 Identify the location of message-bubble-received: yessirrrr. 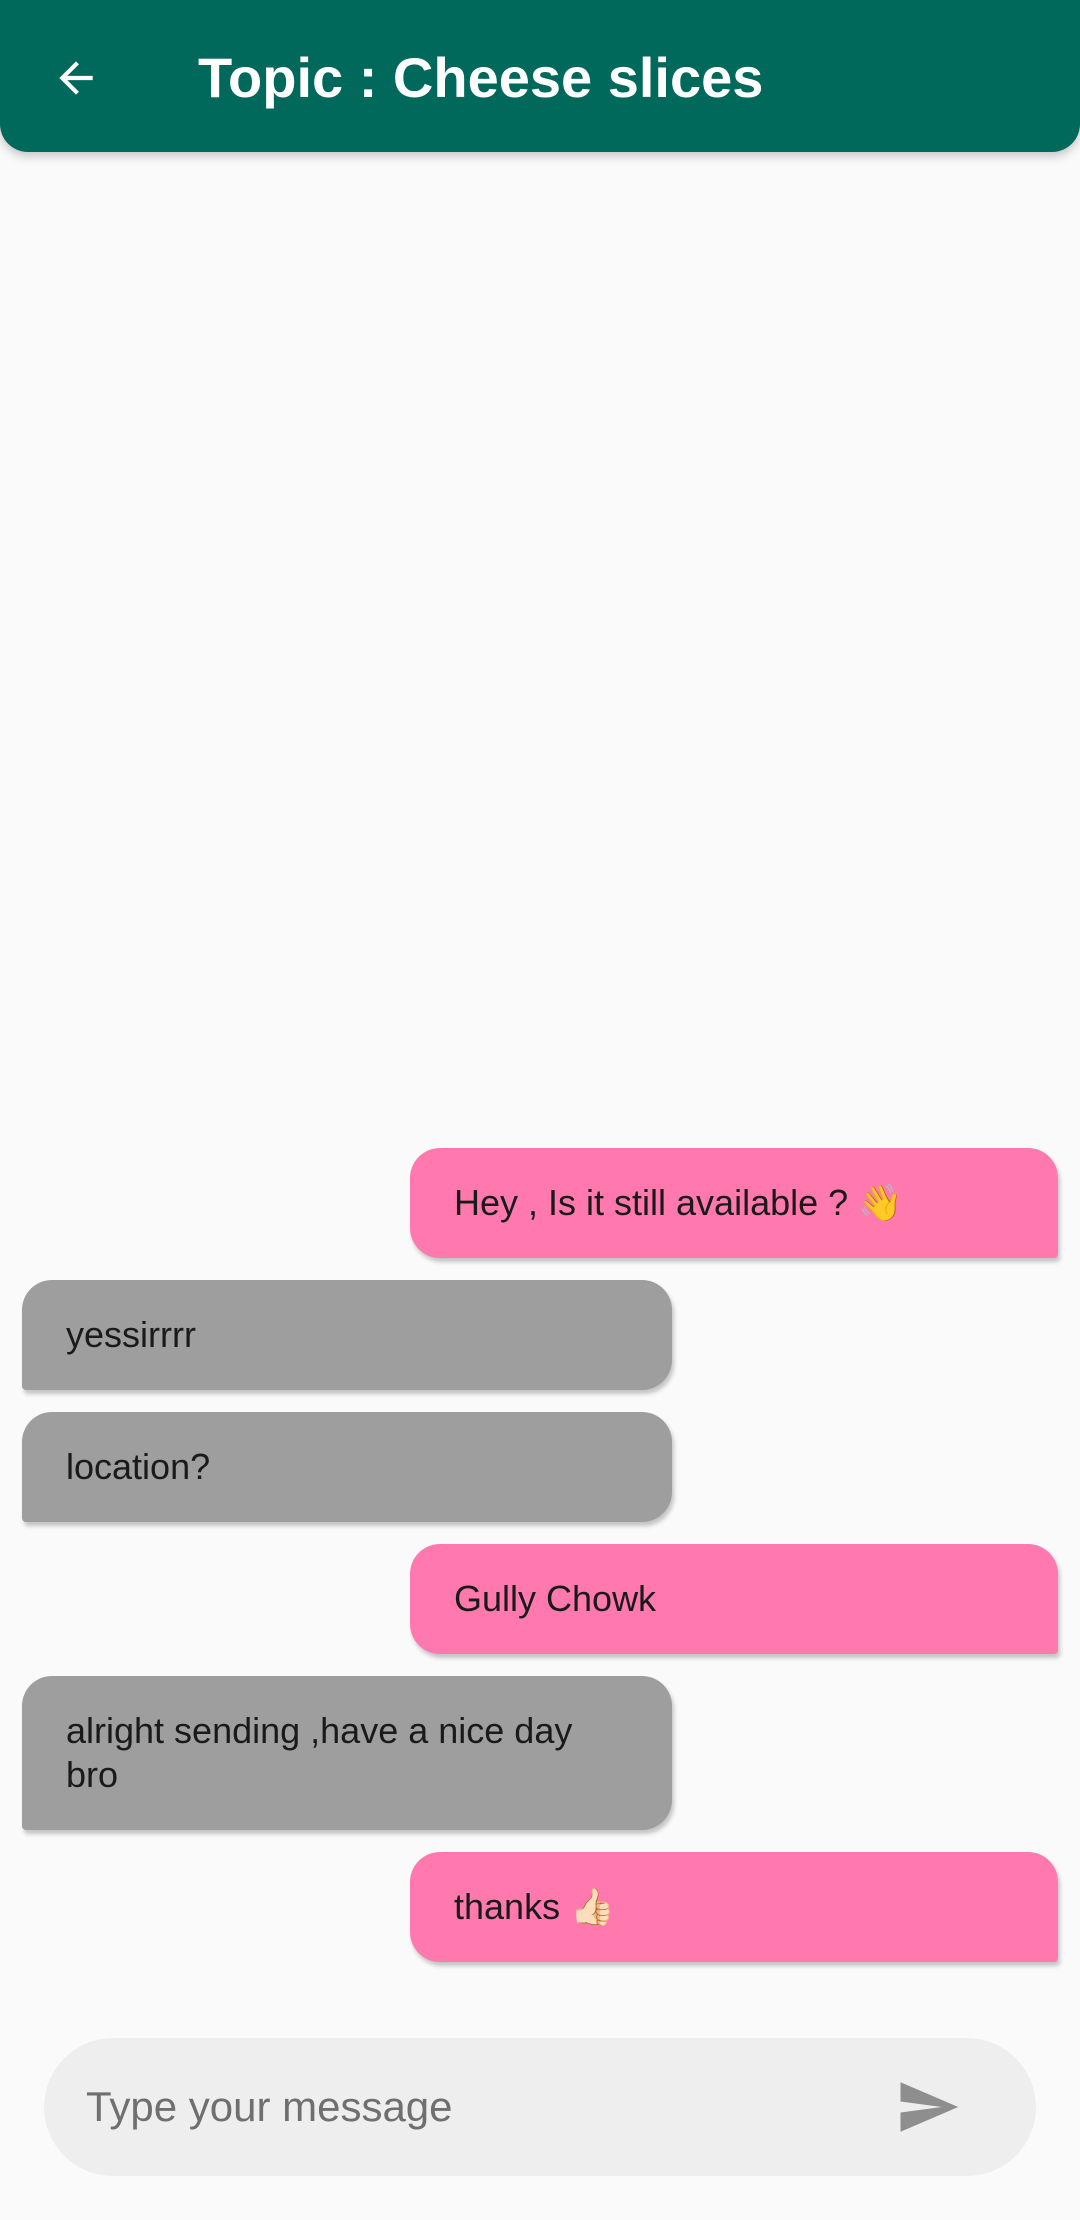
(347, 1335).